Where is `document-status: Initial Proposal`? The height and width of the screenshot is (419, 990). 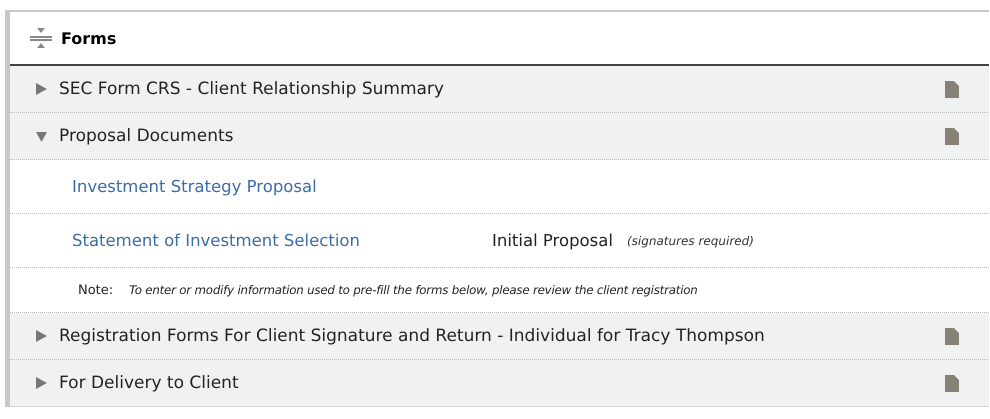
document-status: Initial Proposal is located at coordinates (552, 240).